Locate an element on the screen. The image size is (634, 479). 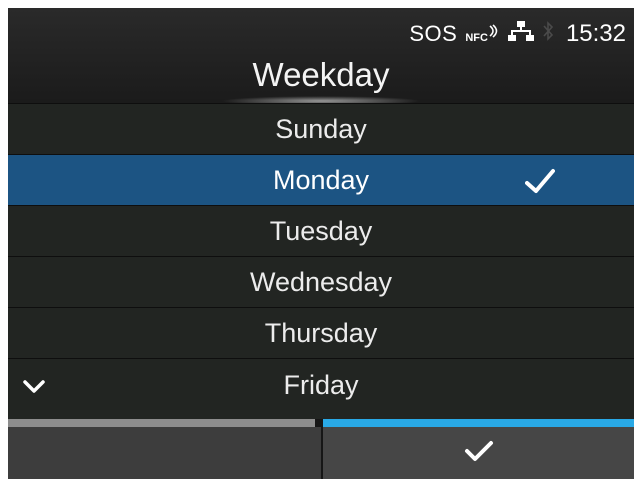
nfc-label: NFC is located at coordinates (476, 38).